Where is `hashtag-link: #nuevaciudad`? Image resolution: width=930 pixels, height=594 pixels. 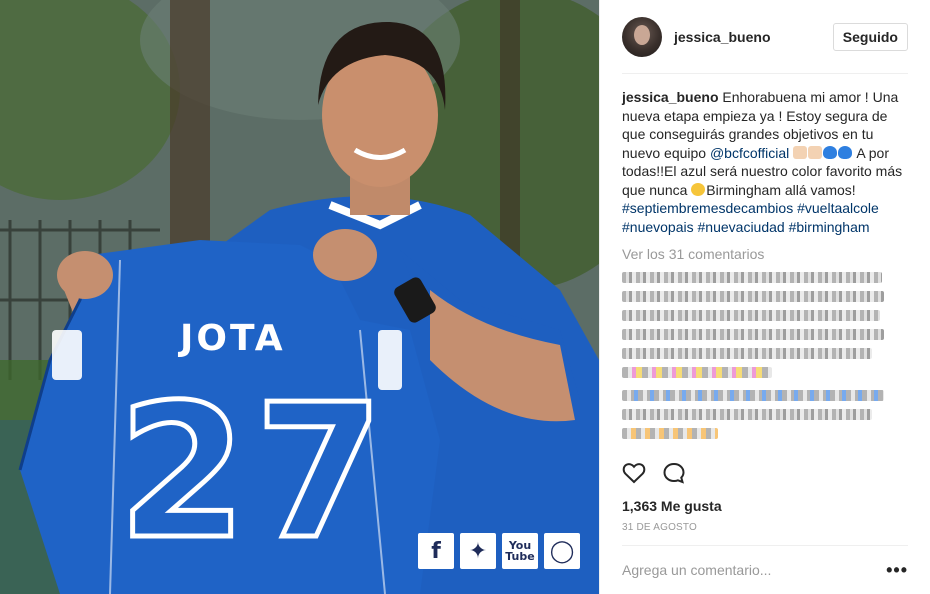
hashtag-link: #nuevaciudad is located at coordinates (741, 227).